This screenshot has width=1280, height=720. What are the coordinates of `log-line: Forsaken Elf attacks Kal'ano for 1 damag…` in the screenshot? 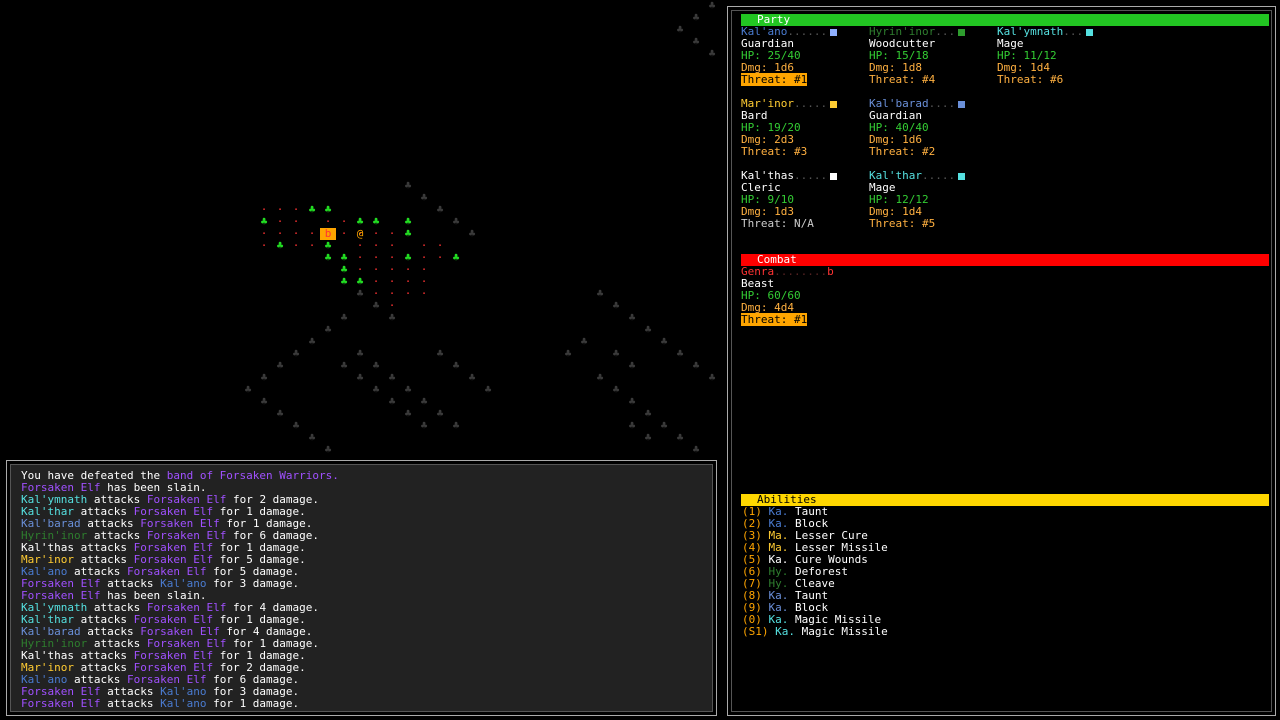 It's located at (180, 704).